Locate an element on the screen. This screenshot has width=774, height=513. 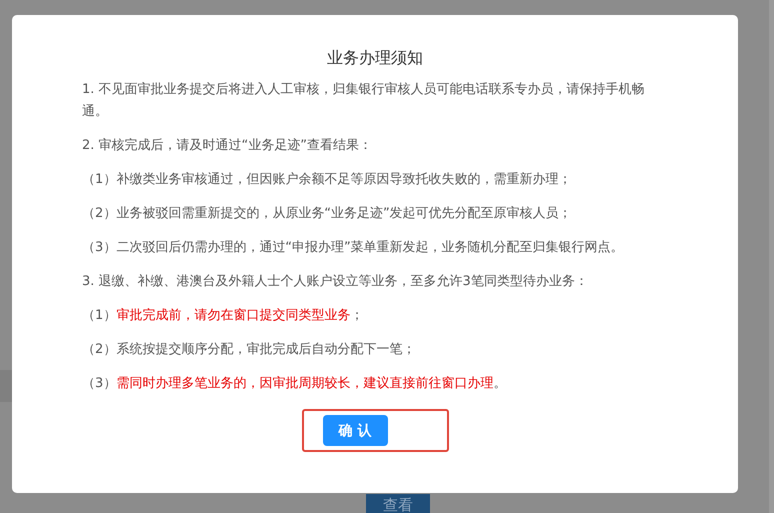
notice-paragraph: （2）系统按提交顺序分配，审批完成后自动分配下一笔； is located at coordinates (249, 350).